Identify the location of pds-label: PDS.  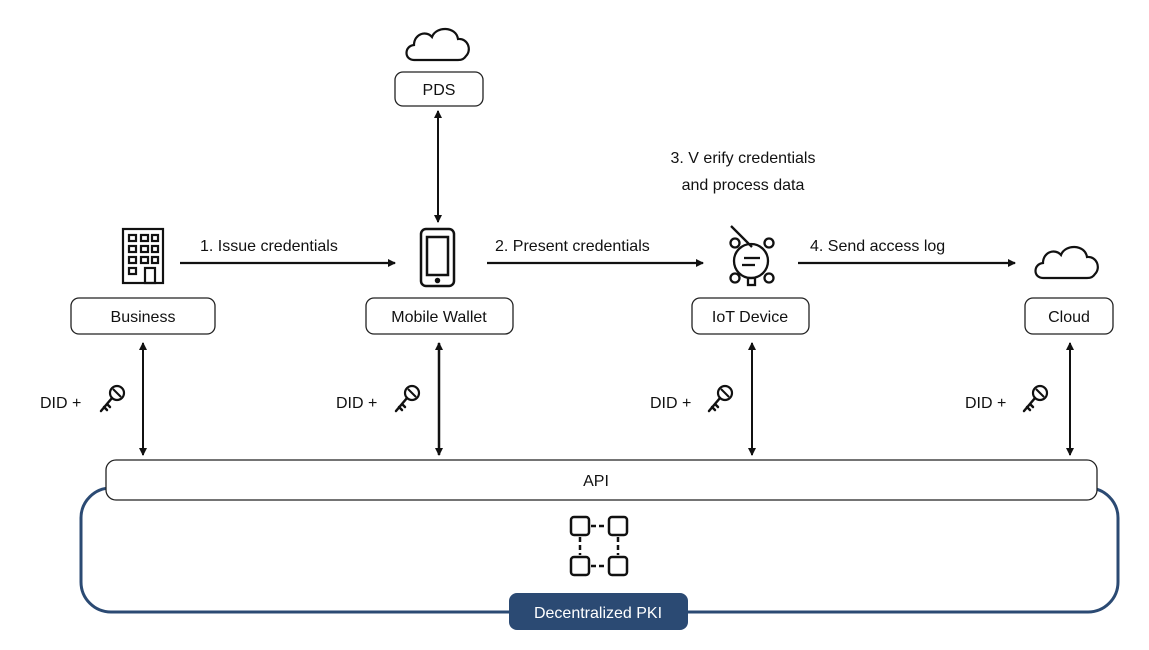
(439, 90).